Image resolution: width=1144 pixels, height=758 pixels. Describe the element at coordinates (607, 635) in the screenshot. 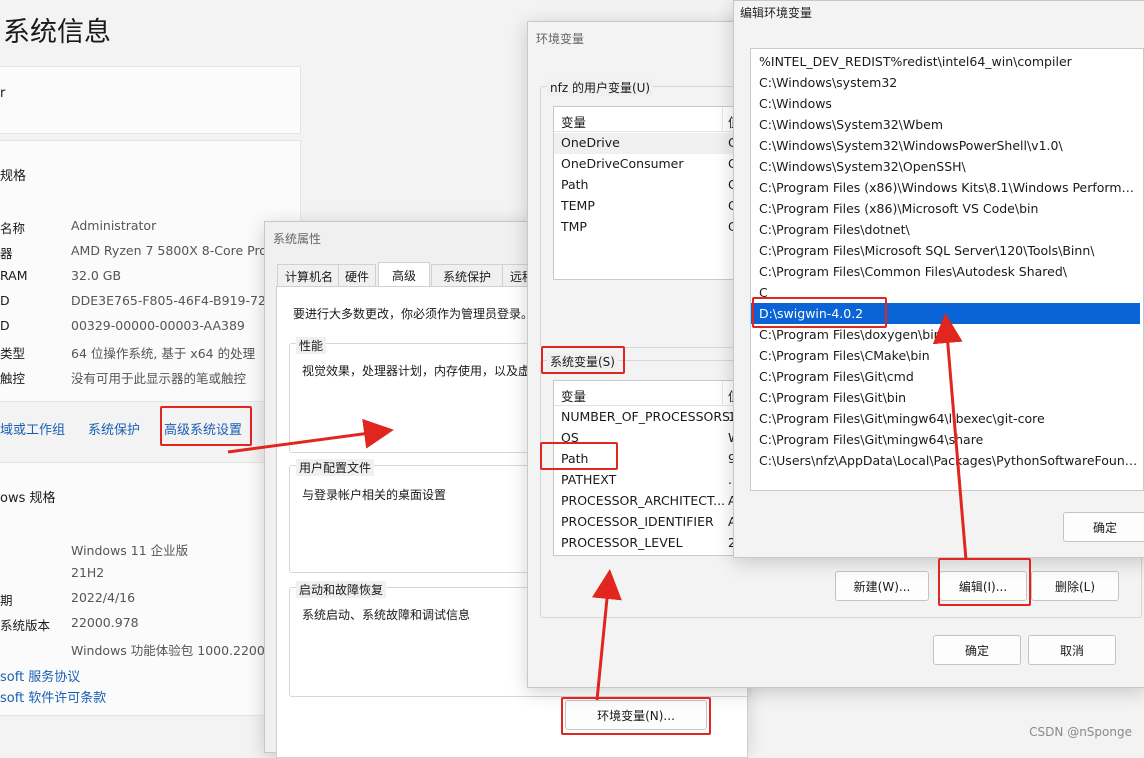

I see `arrow-to-system-variables` at that location.